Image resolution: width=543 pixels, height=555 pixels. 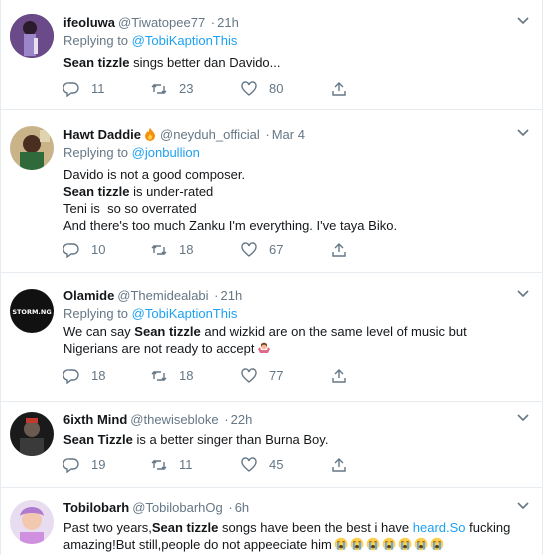 I want to click on author-handle: @neyduh_official, so click(x=210, y=134).